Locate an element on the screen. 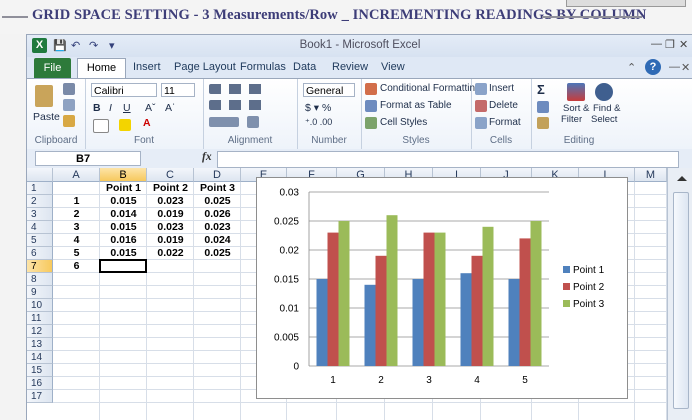 Image resolution: width=692 pixels, height=420 pixels. format-painter-icon is located at coordinates (69, 121).